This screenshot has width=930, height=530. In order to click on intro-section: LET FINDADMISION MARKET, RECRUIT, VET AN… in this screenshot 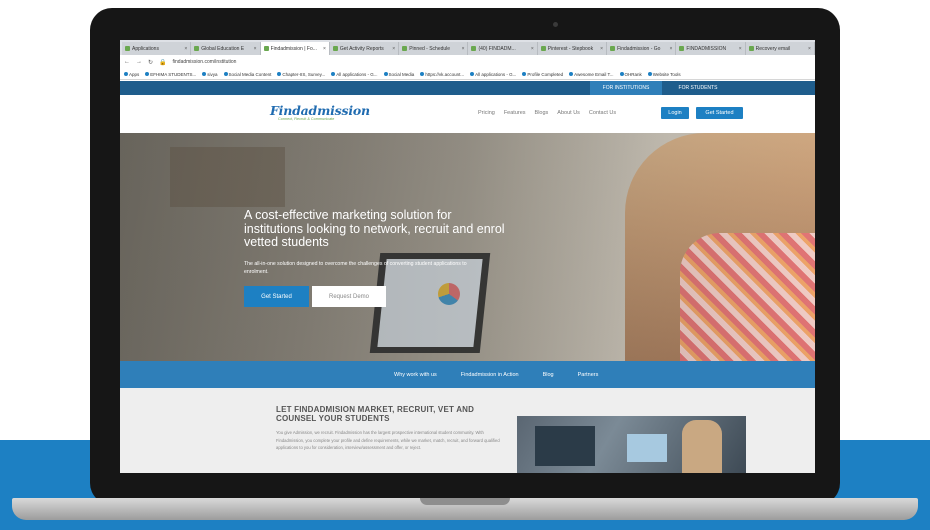, I will do `click(467, 430)`.